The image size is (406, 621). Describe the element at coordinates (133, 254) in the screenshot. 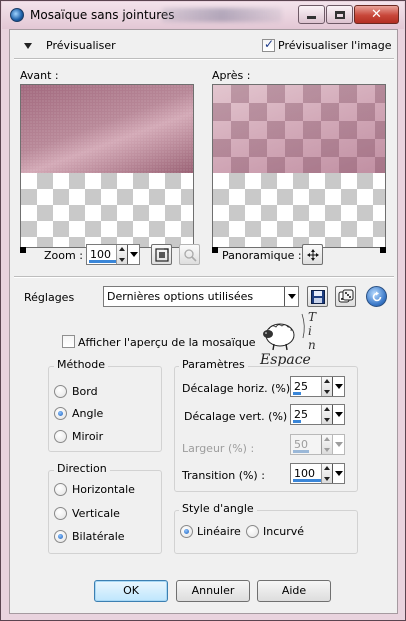

I see `zoom-dropdown-arrow` at that location.